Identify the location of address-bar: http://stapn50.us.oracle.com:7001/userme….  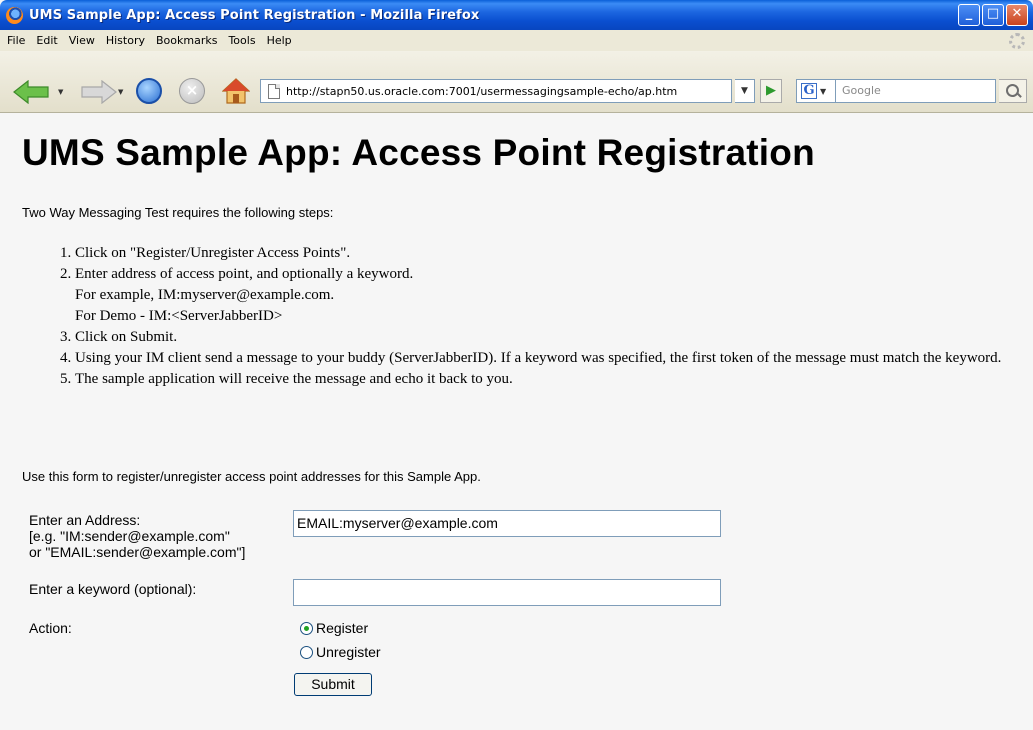
(496, 91).